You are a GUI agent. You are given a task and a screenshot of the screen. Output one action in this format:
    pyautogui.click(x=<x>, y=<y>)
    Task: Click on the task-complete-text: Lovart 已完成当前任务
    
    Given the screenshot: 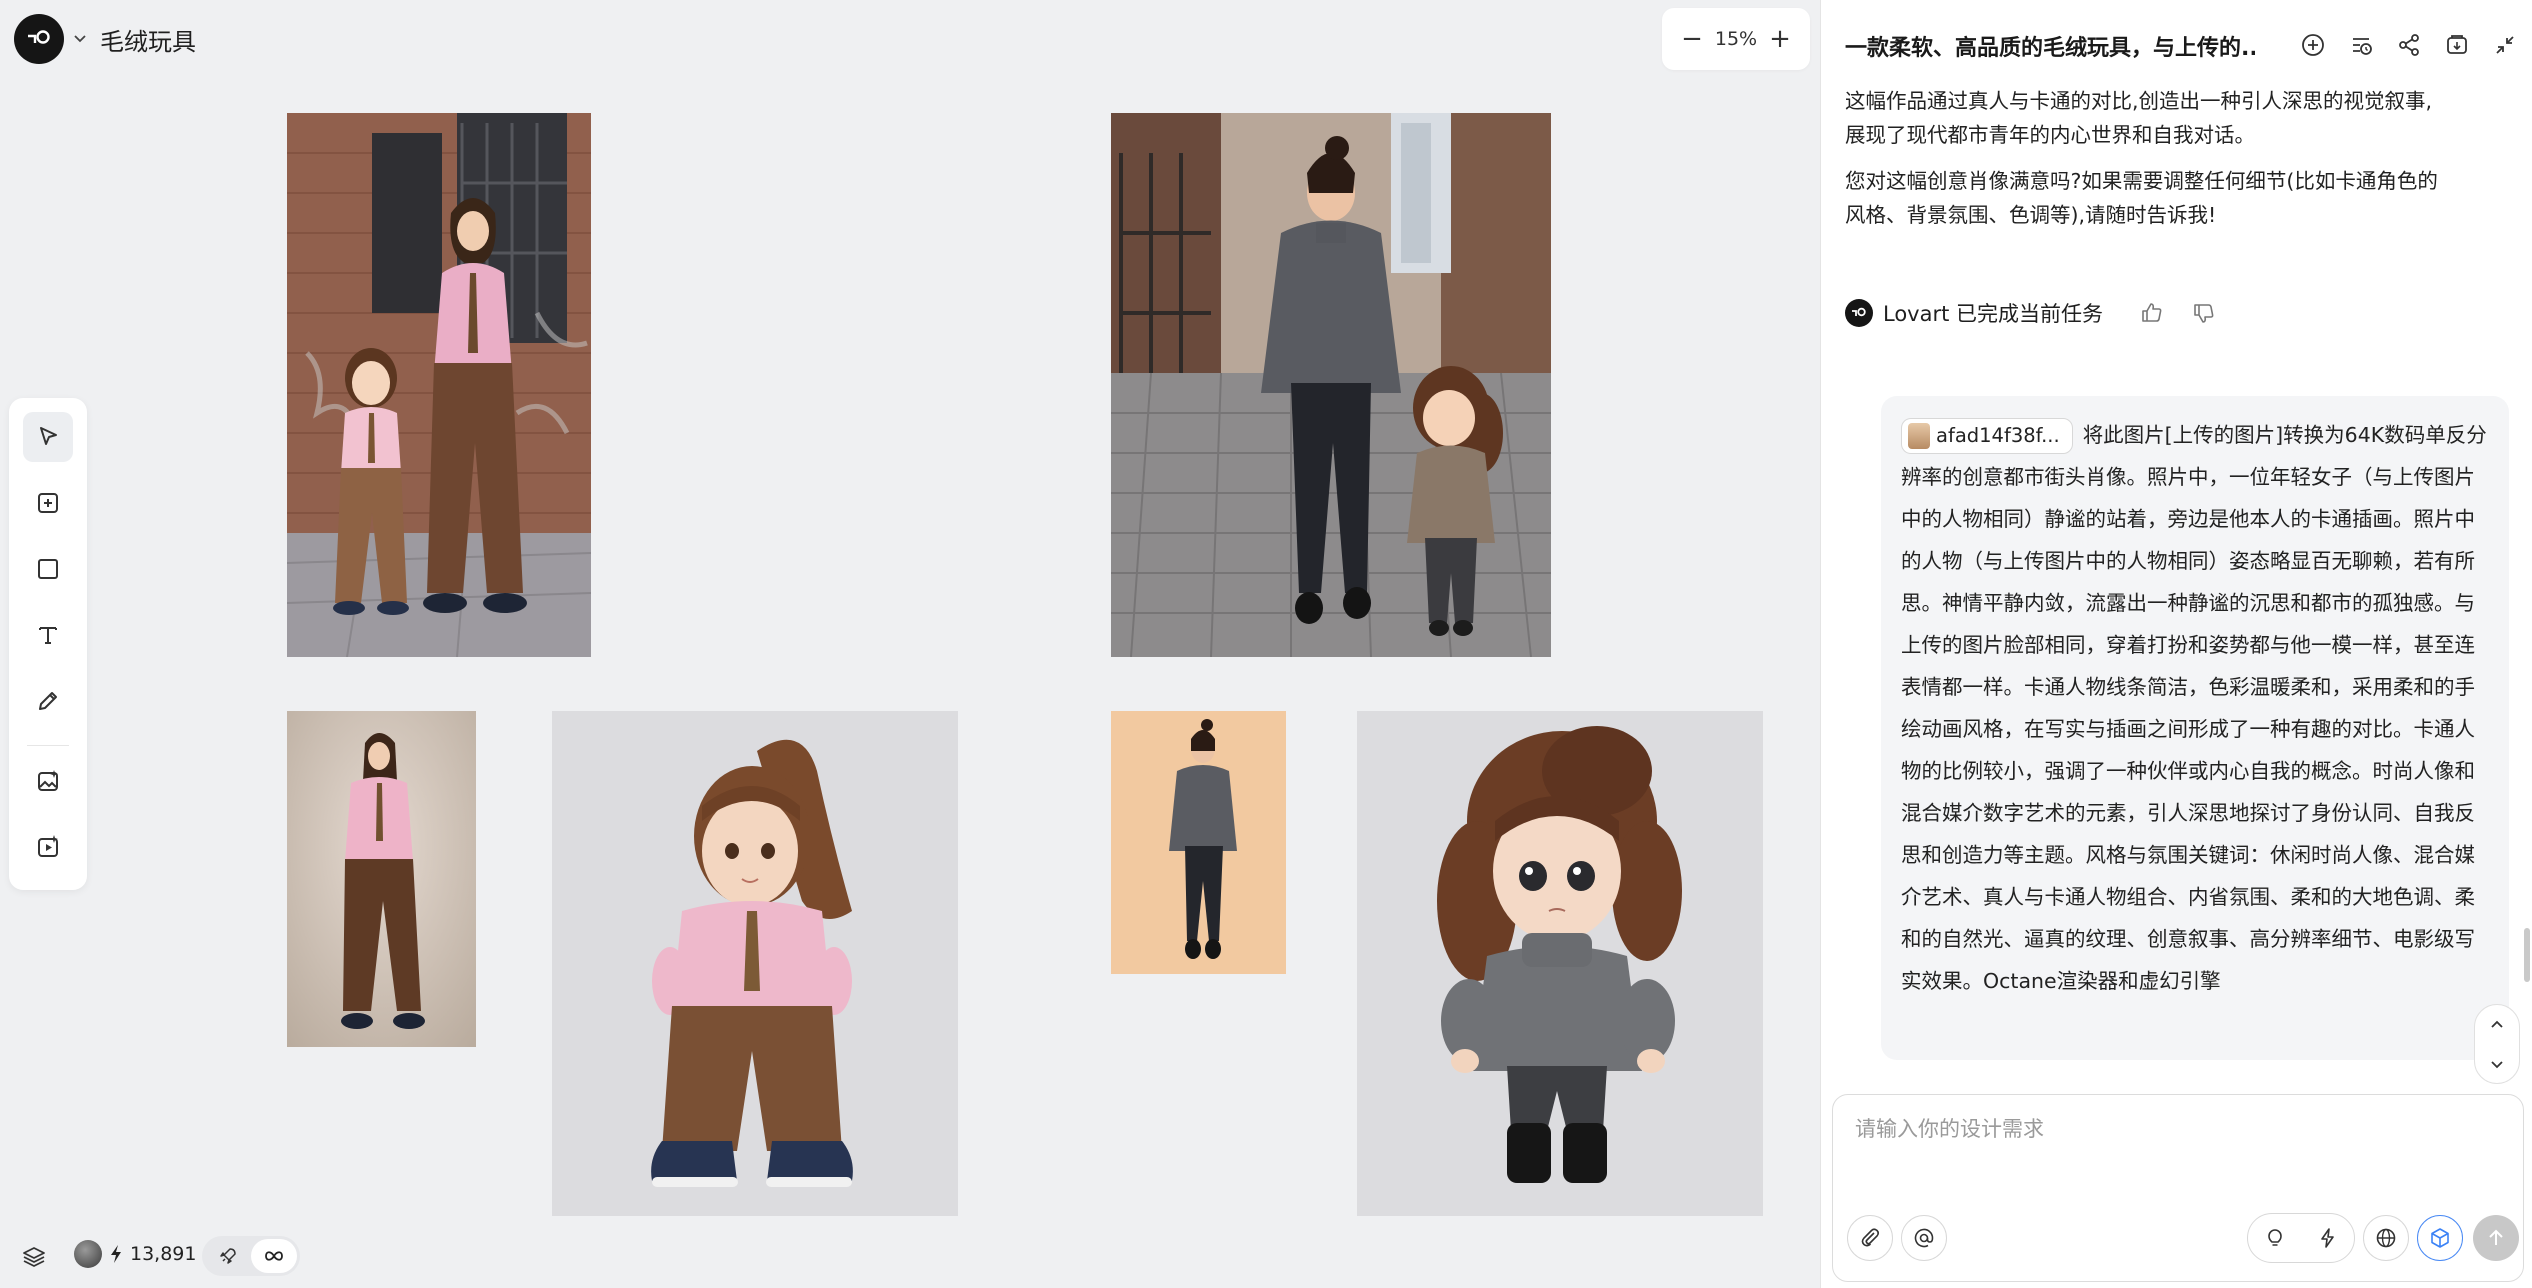 What is the action you would take?
    pyautogui.click(x=1993, y=314)
    